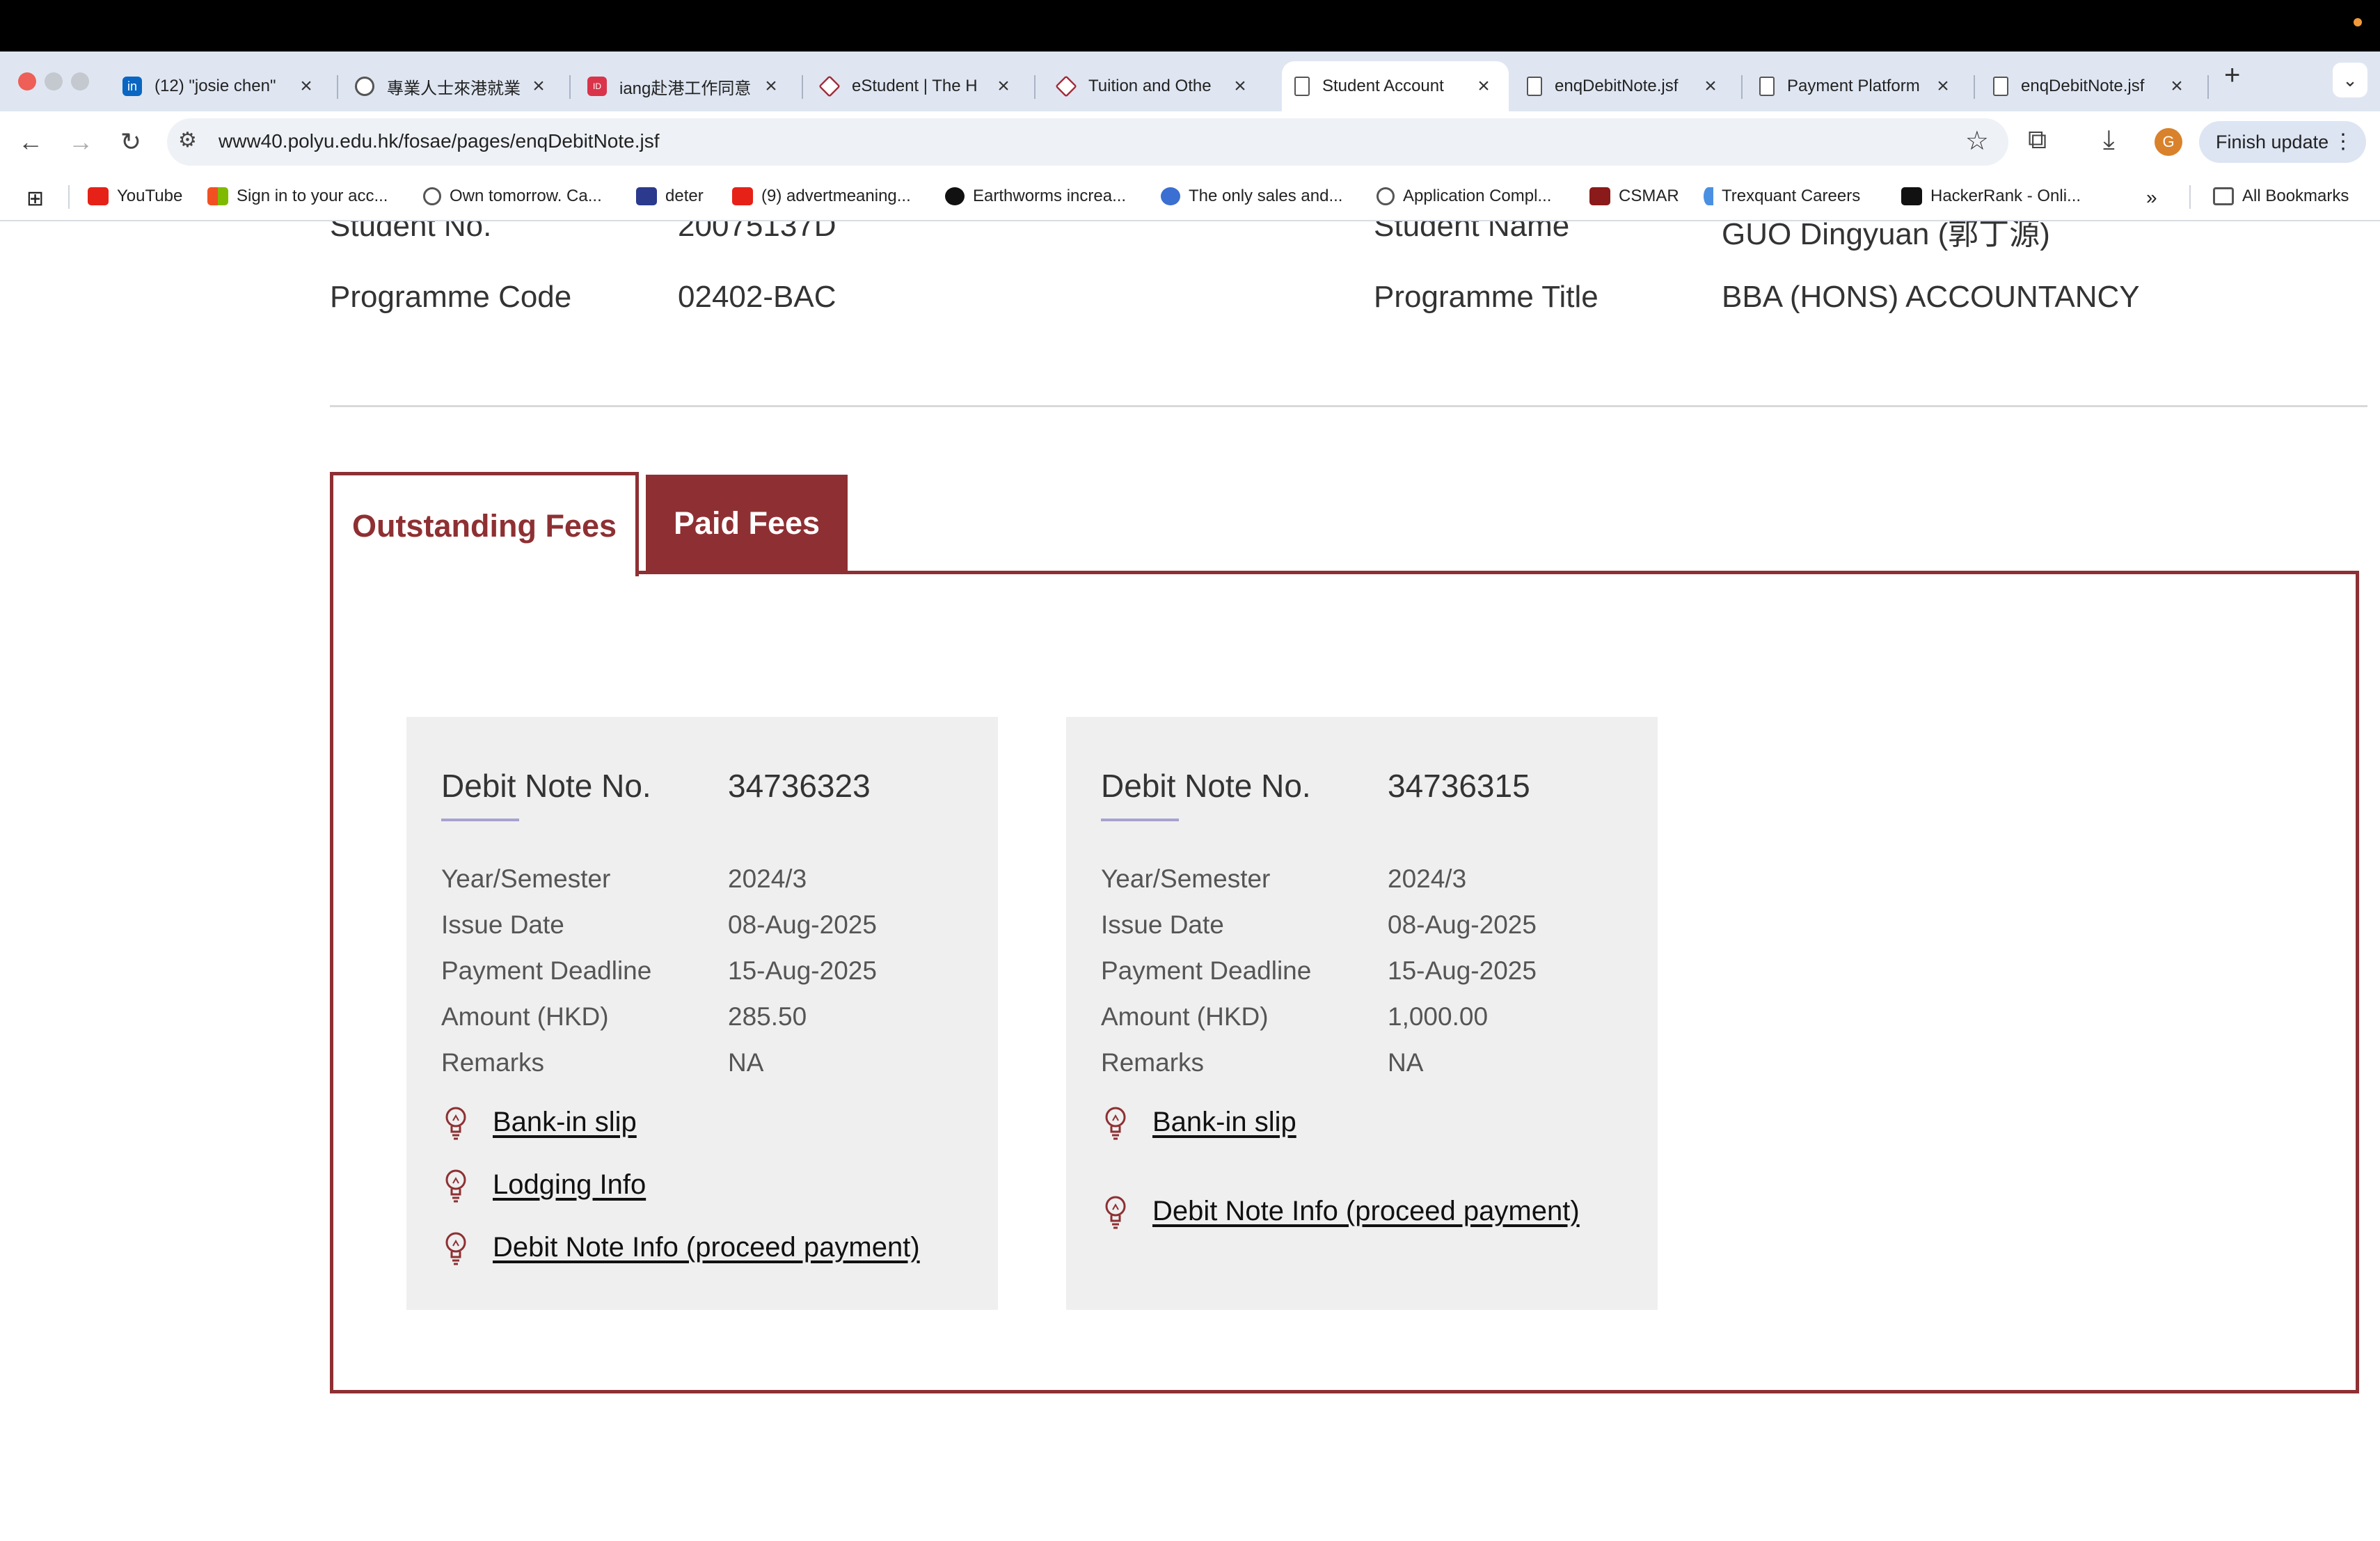 The height and width of the screenshot is (1541, 2380). What do you see at coordinates (569, 1185) in the screenshot?
I see `lodging-info-link: Lodging Info` at bounding box center [569, 1185].